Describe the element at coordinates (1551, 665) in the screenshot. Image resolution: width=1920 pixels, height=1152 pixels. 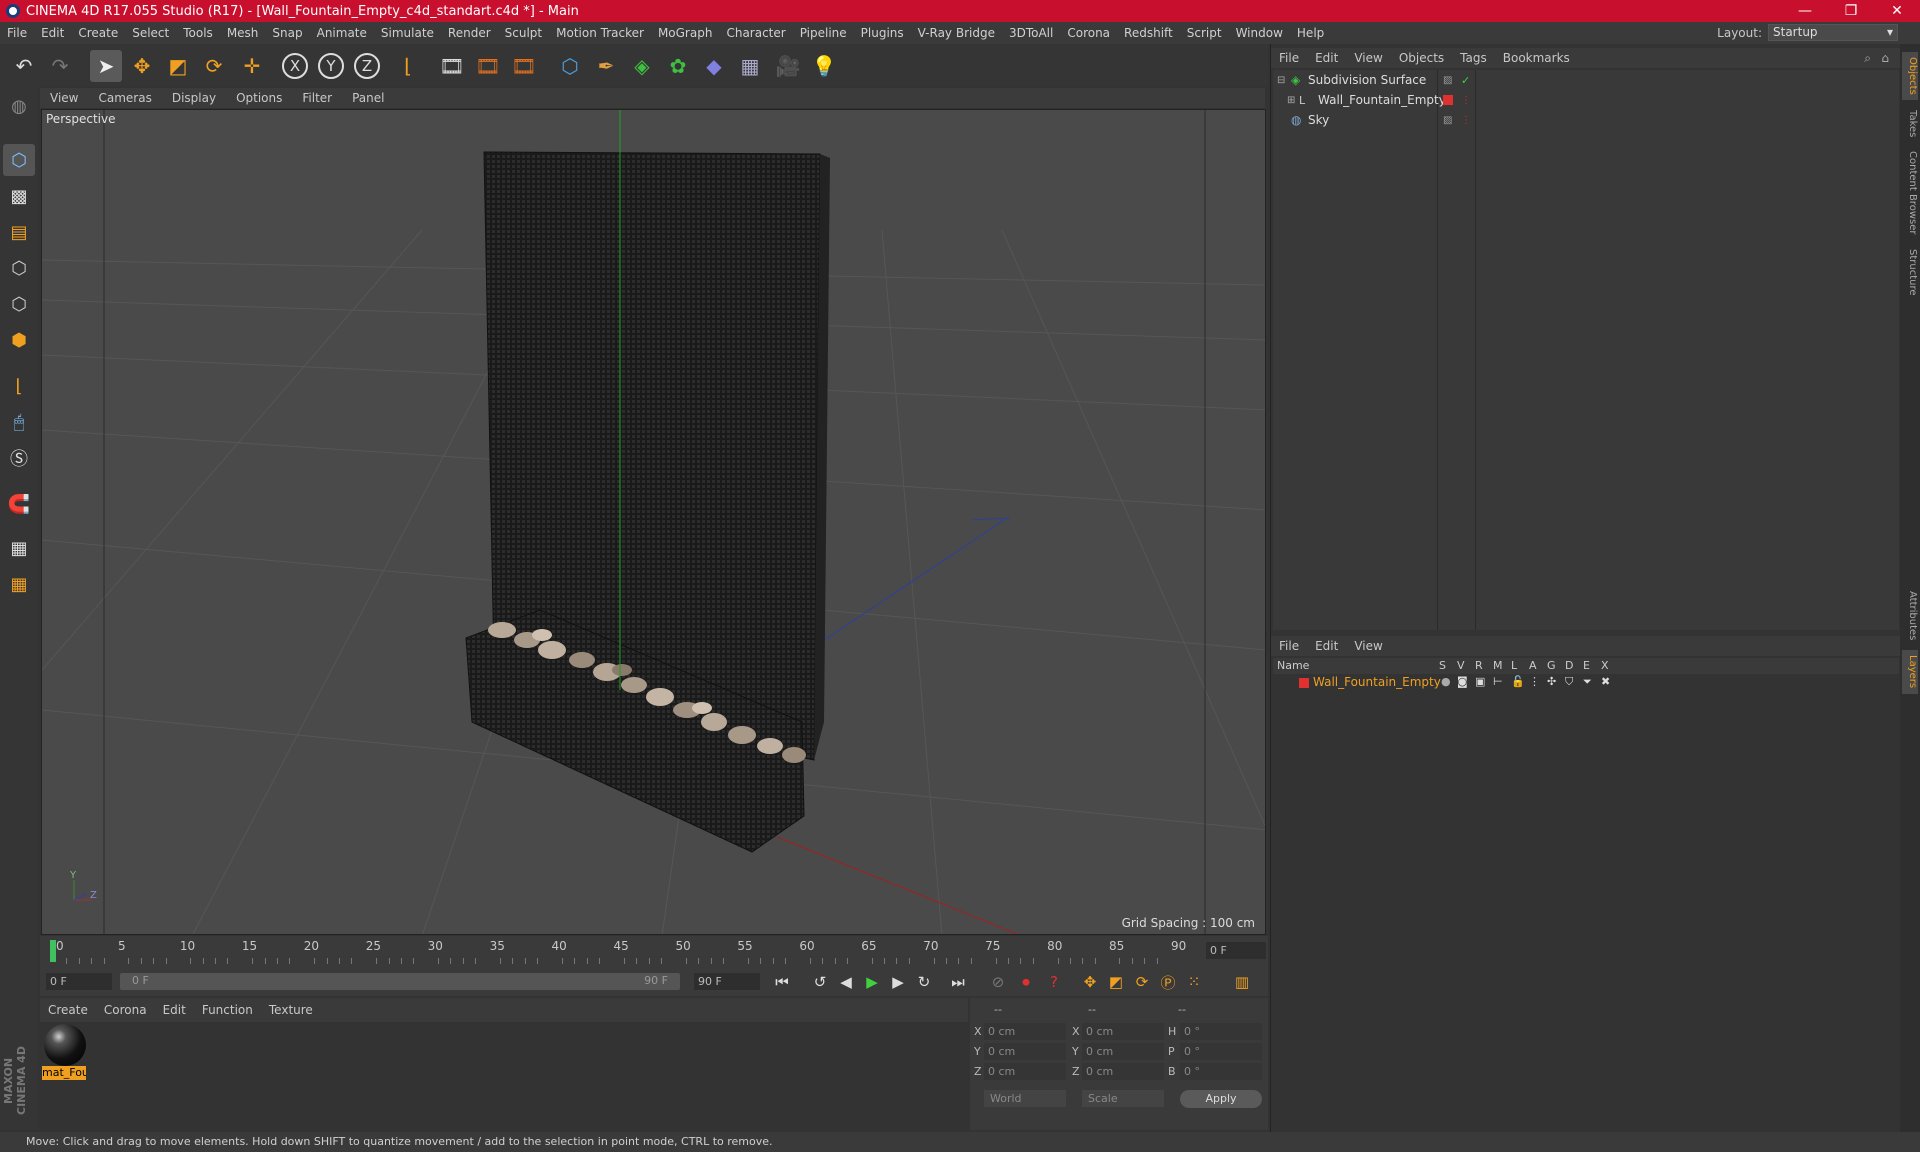
I see `layer-col-g: G` at that location.